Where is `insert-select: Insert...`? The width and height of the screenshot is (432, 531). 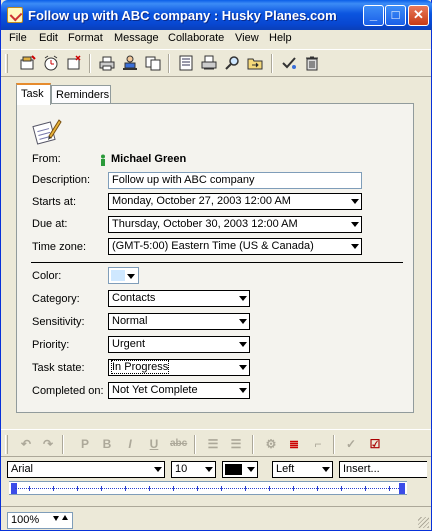 insert-select: Insert... is located at coordinates (383, 469).